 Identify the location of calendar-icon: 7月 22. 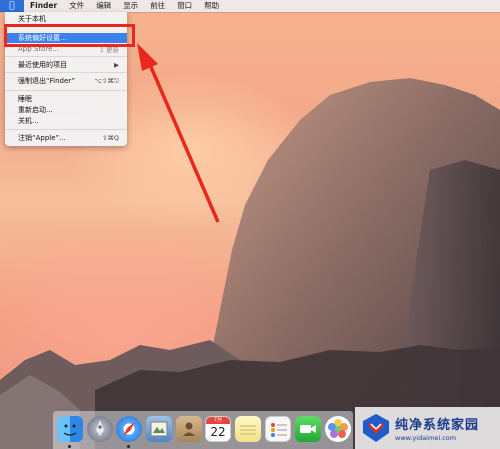
(218, 429).